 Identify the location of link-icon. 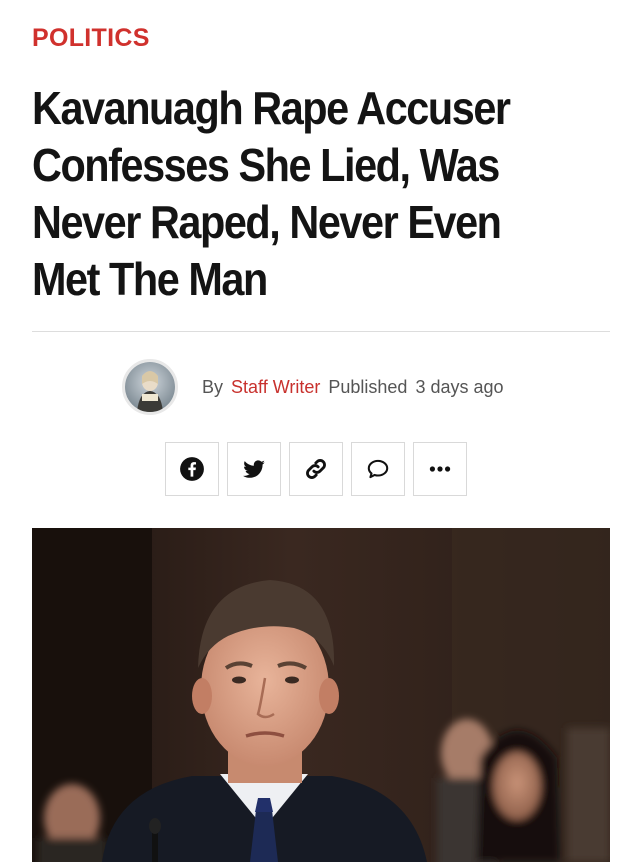
(316, 469).